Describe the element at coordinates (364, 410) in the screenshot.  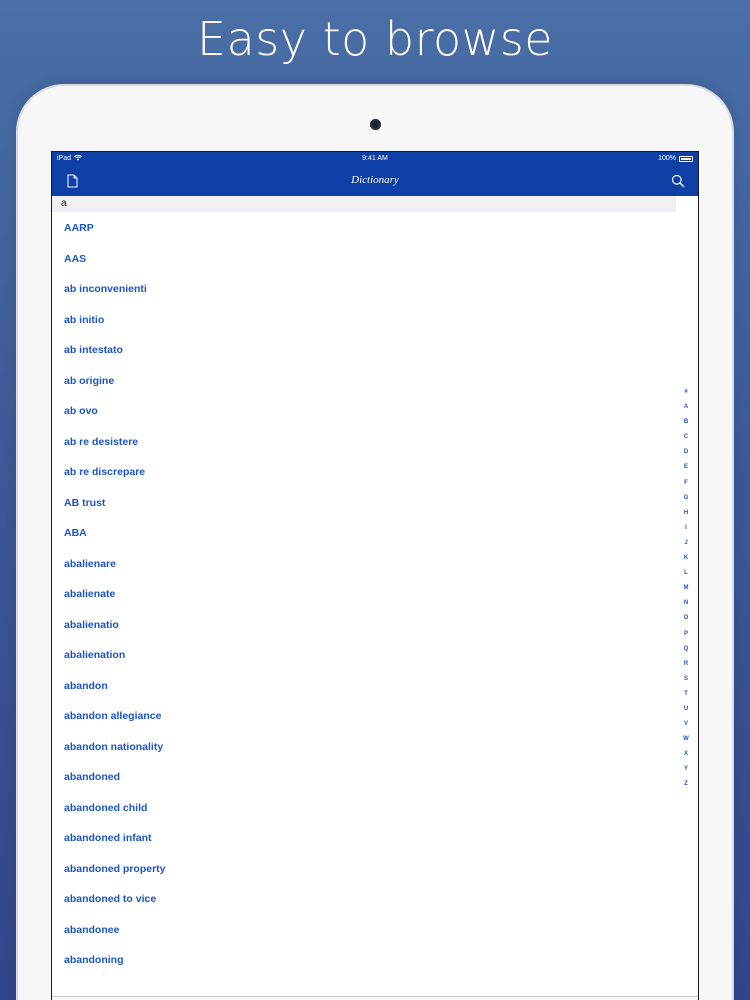
I see `list-item: ab ovo` at that location.